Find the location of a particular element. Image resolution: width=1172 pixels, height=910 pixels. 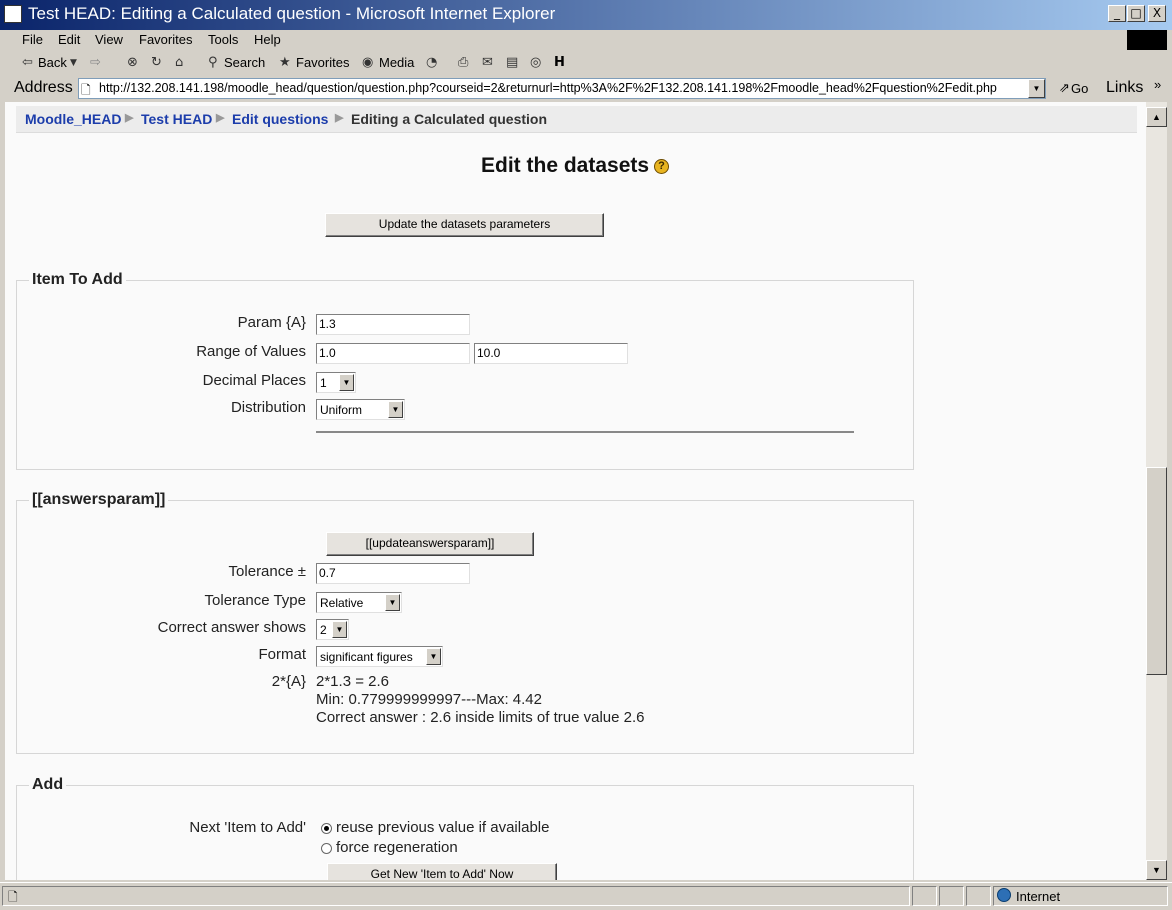

breadcrumb-edit-questions: Edit questions is located at coordinates (280, 119).